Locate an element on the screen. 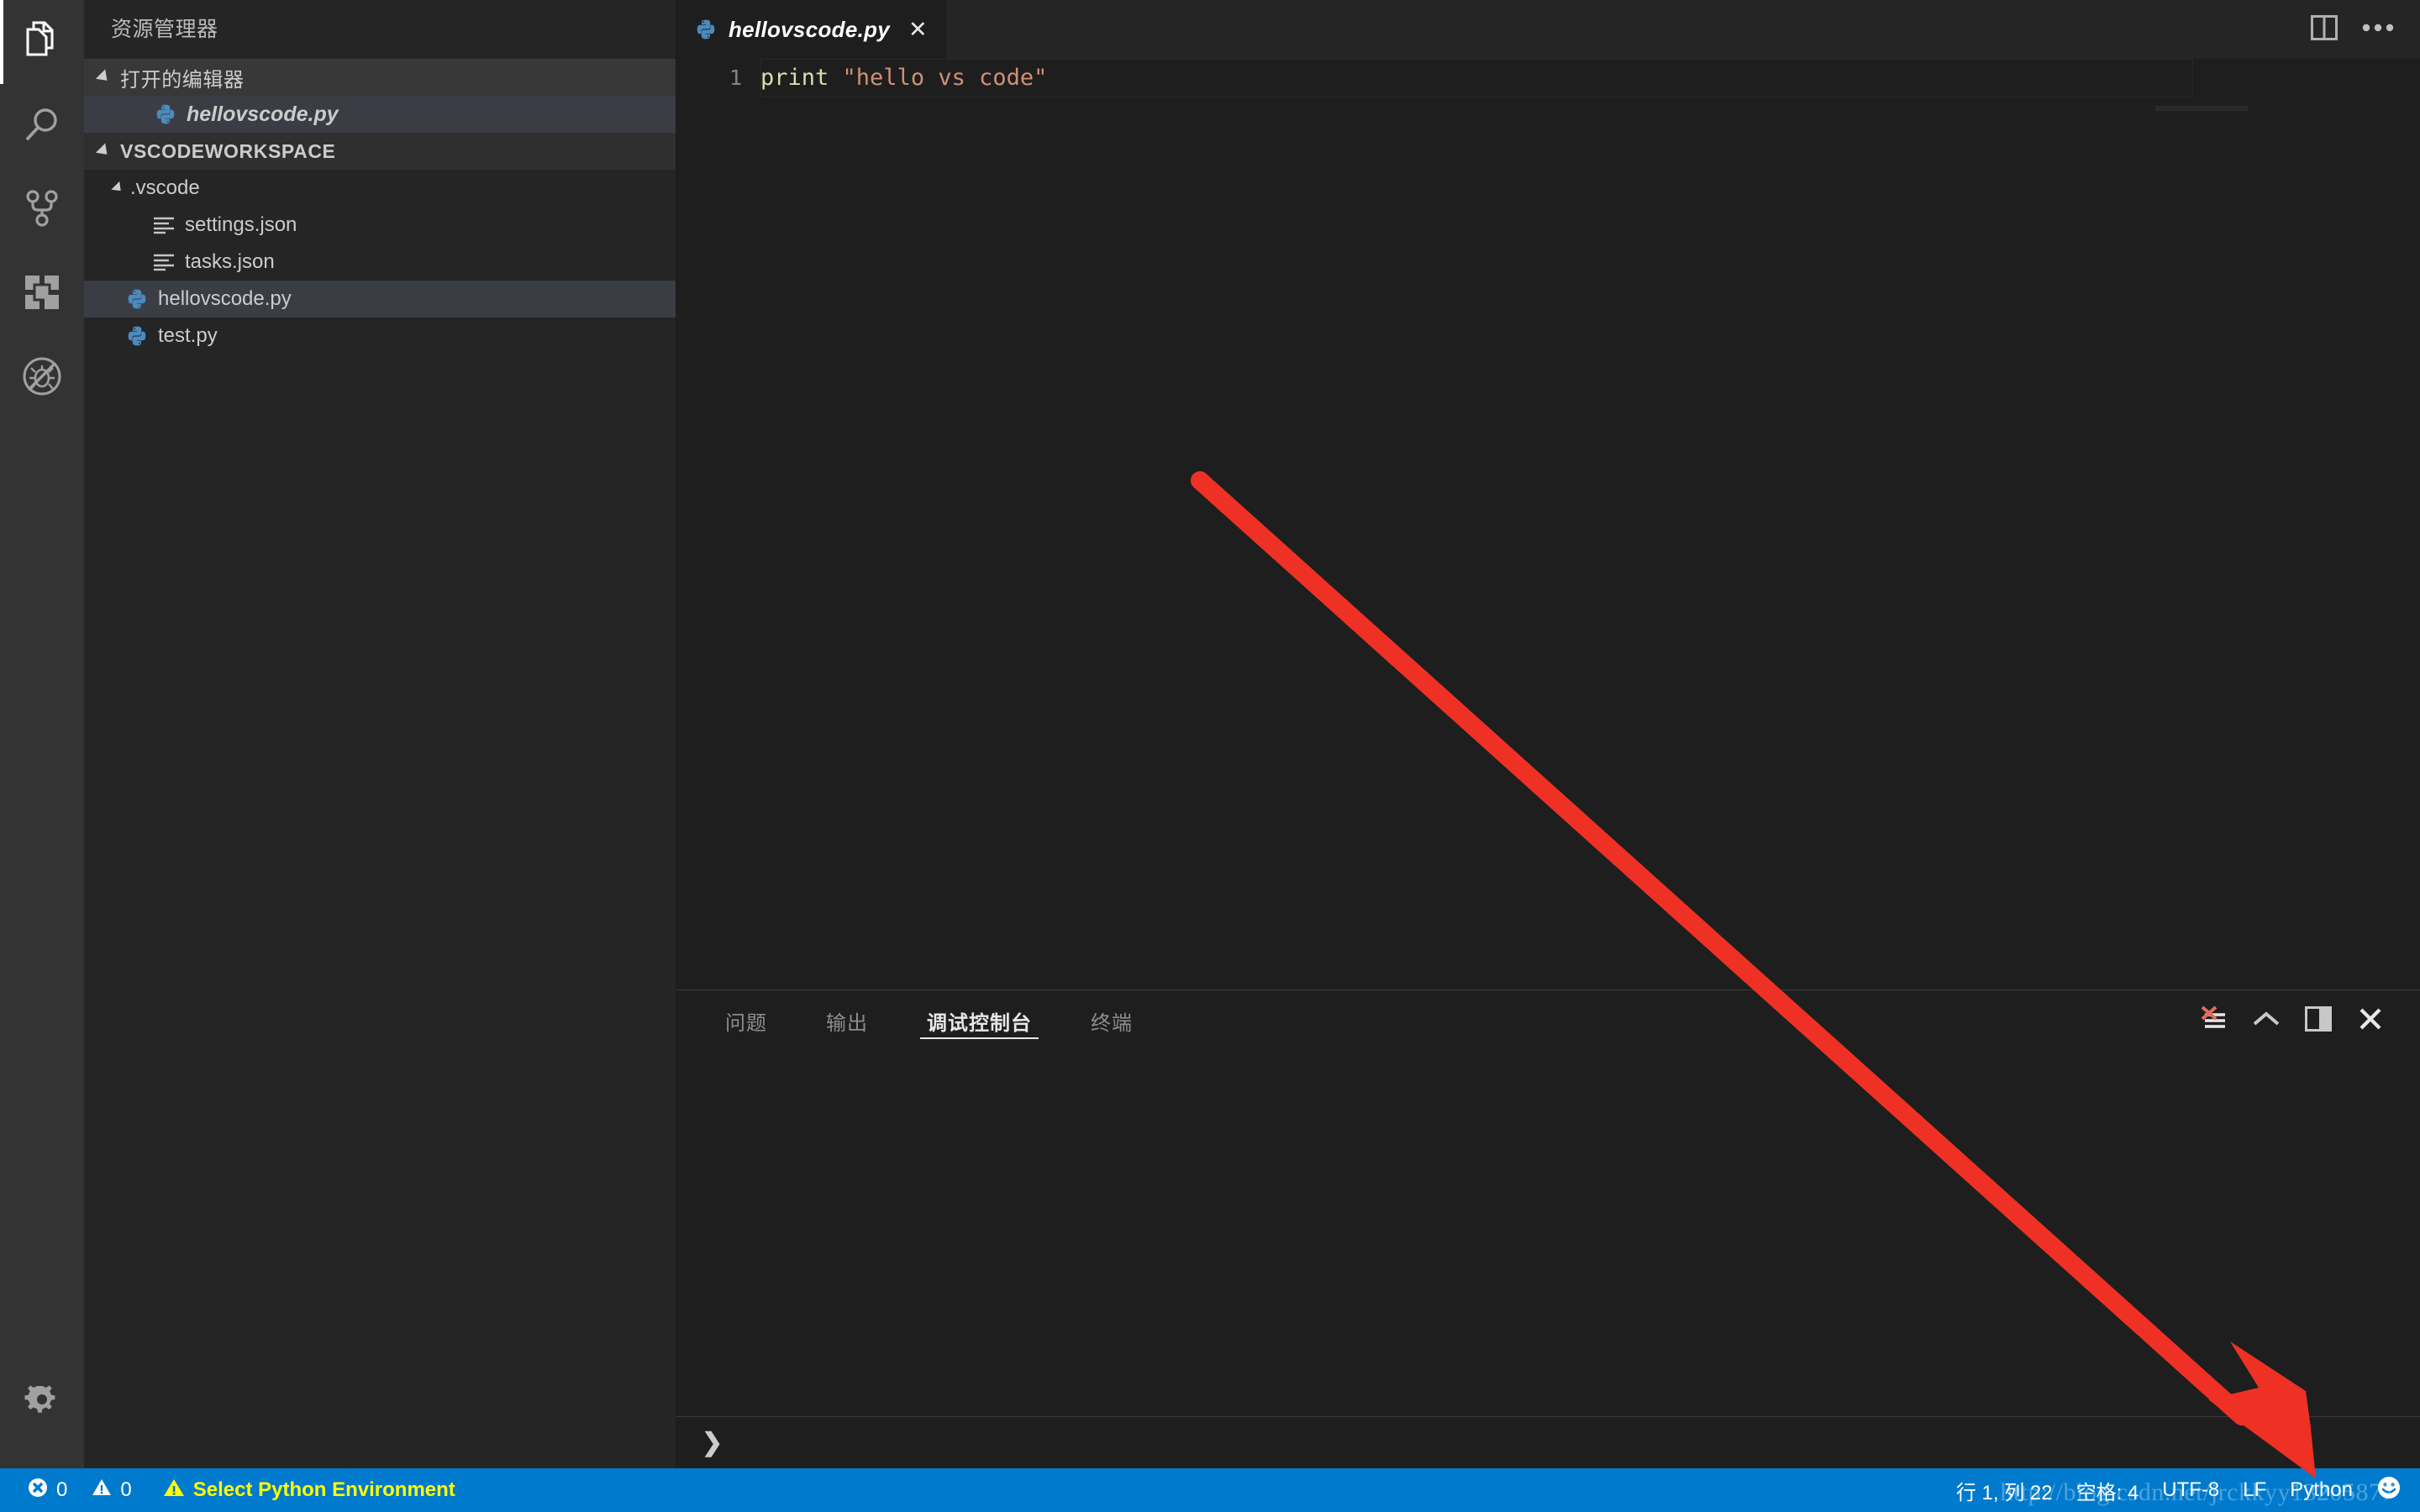  open-editor-item: hellovscode.py is located at coordinates (380, 114).